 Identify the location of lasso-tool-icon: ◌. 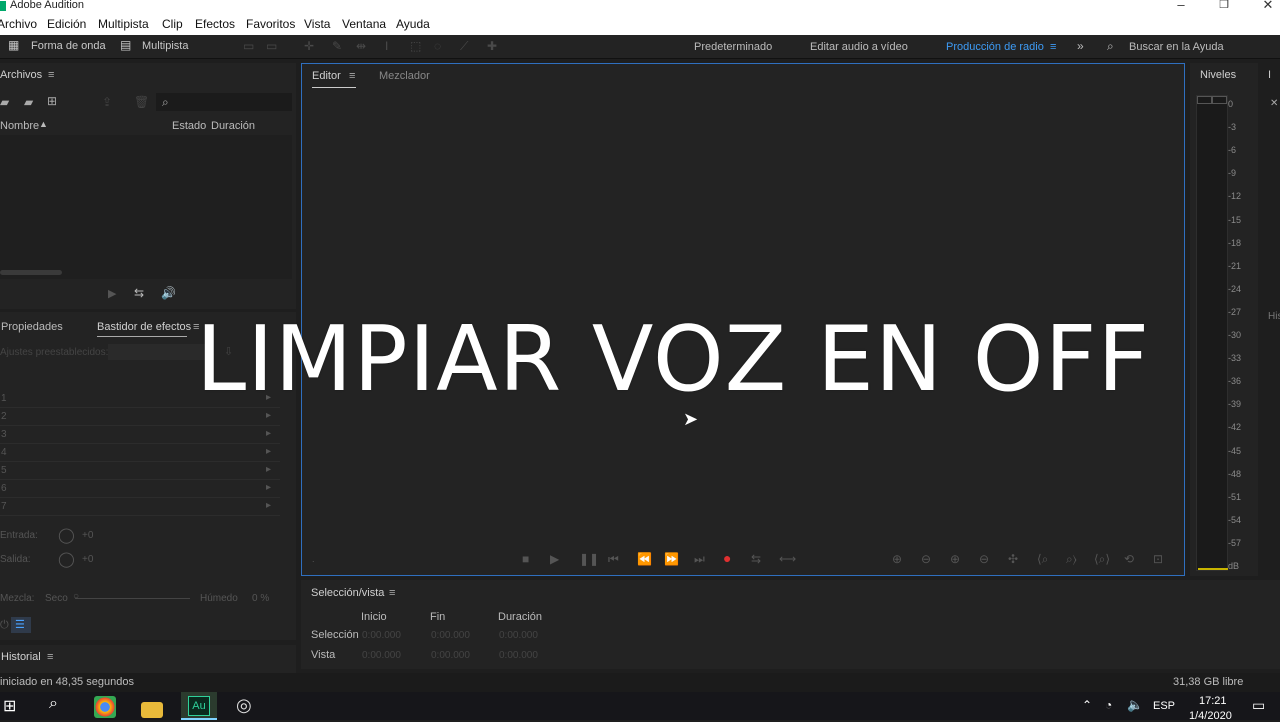
(437, 46).